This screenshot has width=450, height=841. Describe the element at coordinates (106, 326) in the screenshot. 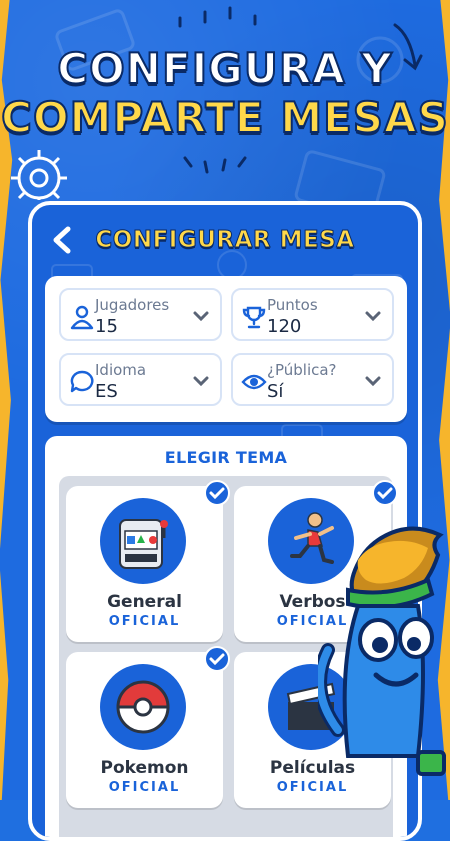

I see `players-value: 15` at that location.